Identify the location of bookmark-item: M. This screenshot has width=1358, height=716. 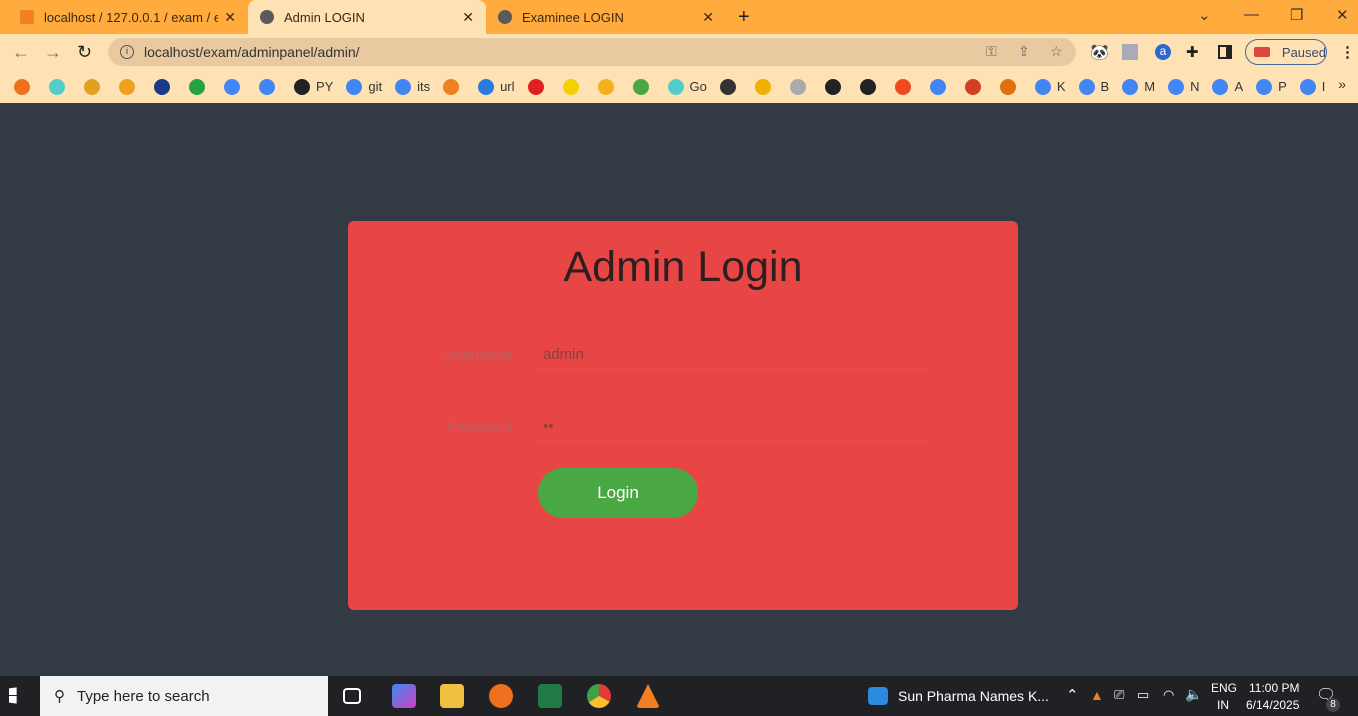
(1138, 86).